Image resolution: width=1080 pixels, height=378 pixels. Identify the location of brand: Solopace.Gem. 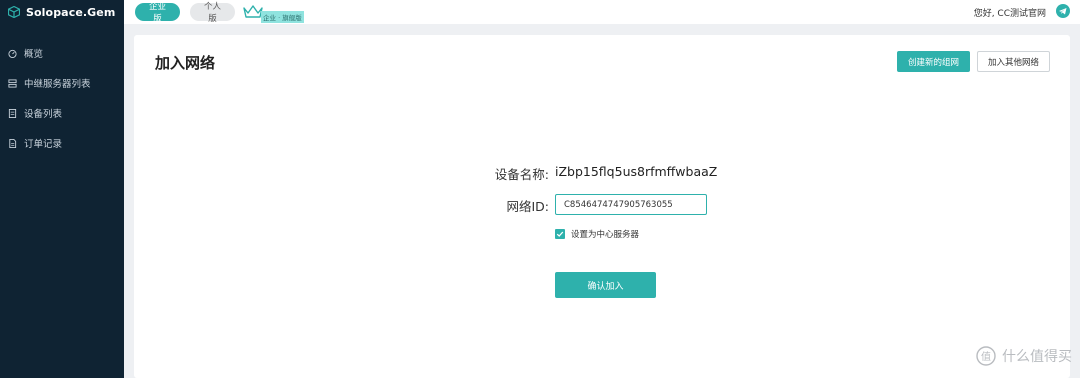
(62, 12).